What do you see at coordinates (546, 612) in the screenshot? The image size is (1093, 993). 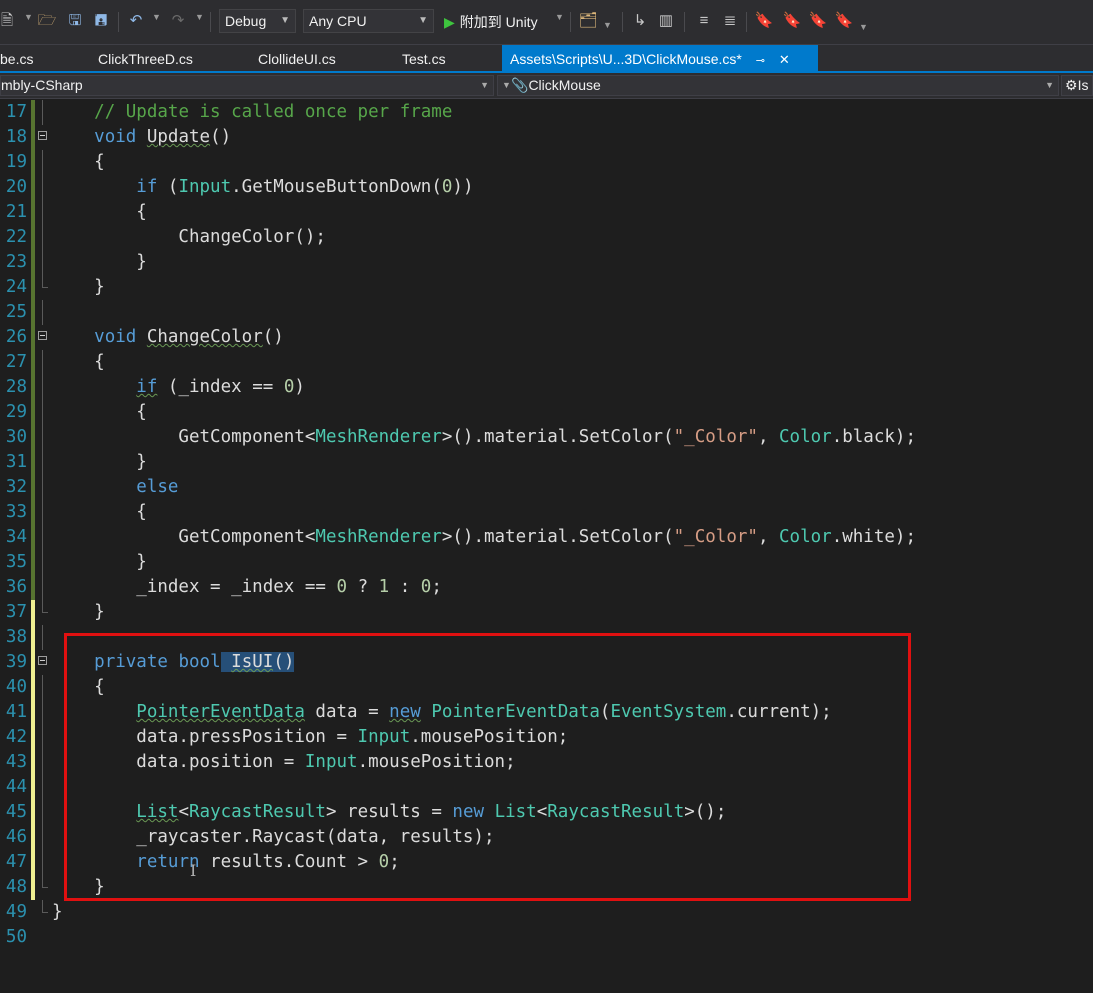 I see `code-line: 37 }` at bounding box center [546, 612].